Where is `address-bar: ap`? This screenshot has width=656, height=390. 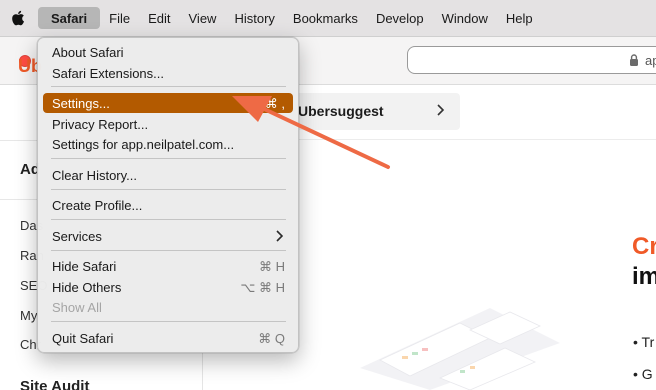
address-bar: ap is located at coordinates (531, 60).